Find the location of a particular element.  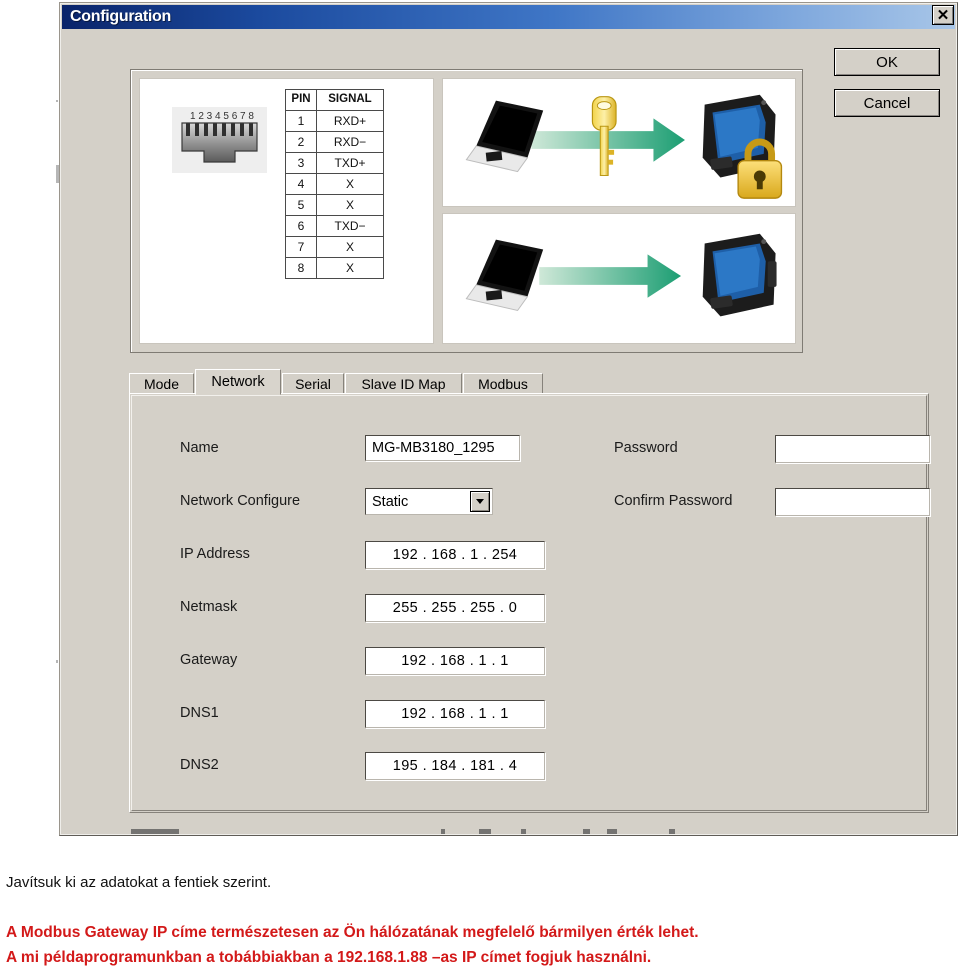

pinout-pin-cell: 1 is located at coordinates (301, 121).